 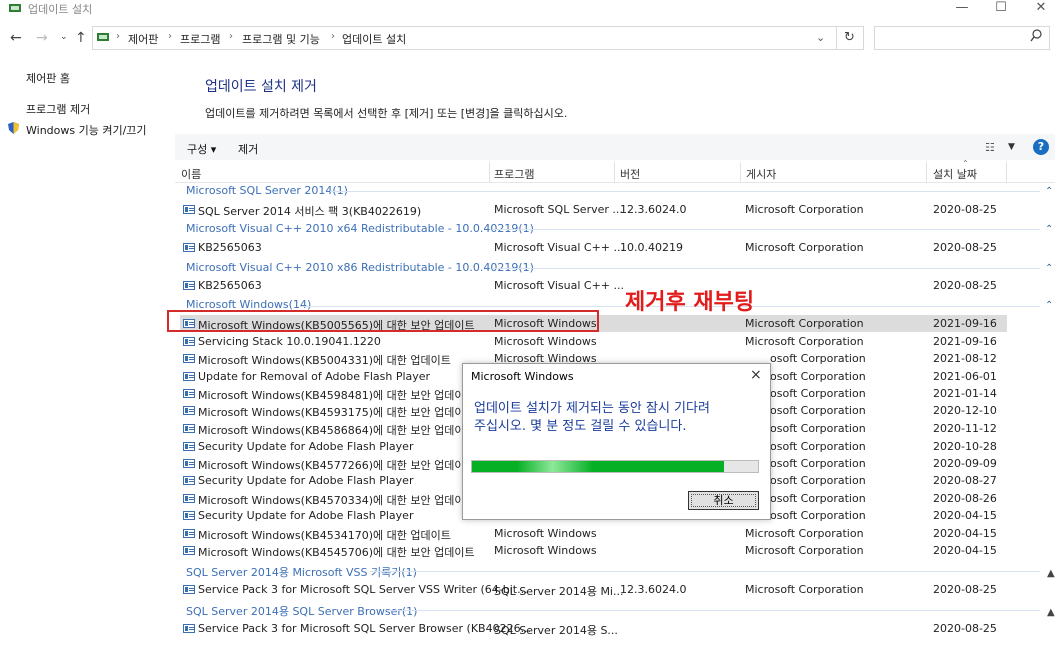 I want to click on dialog-close-button: ×, so click(x=756, y=375).